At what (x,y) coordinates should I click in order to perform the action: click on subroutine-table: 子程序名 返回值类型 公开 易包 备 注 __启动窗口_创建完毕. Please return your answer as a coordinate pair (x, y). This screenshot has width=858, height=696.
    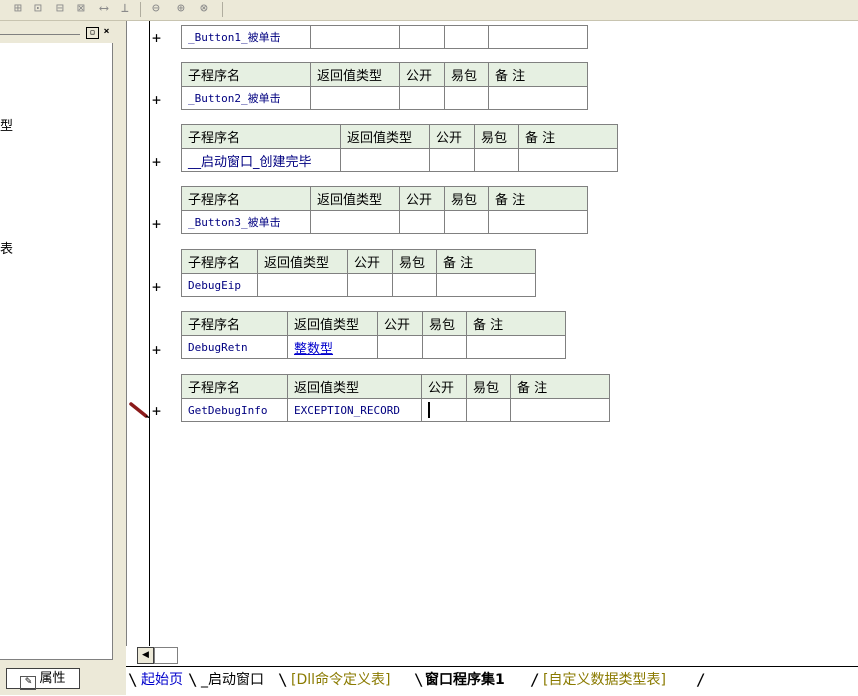
    Looking at the image, I should click on (399, 148).